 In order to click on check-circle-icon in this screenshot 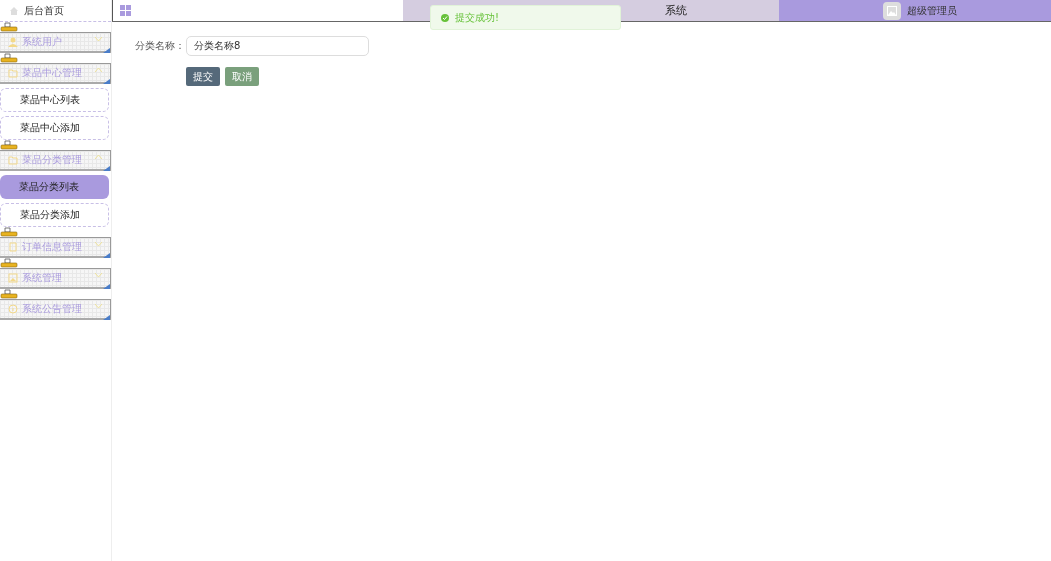, I will do `click(445, 17)`.